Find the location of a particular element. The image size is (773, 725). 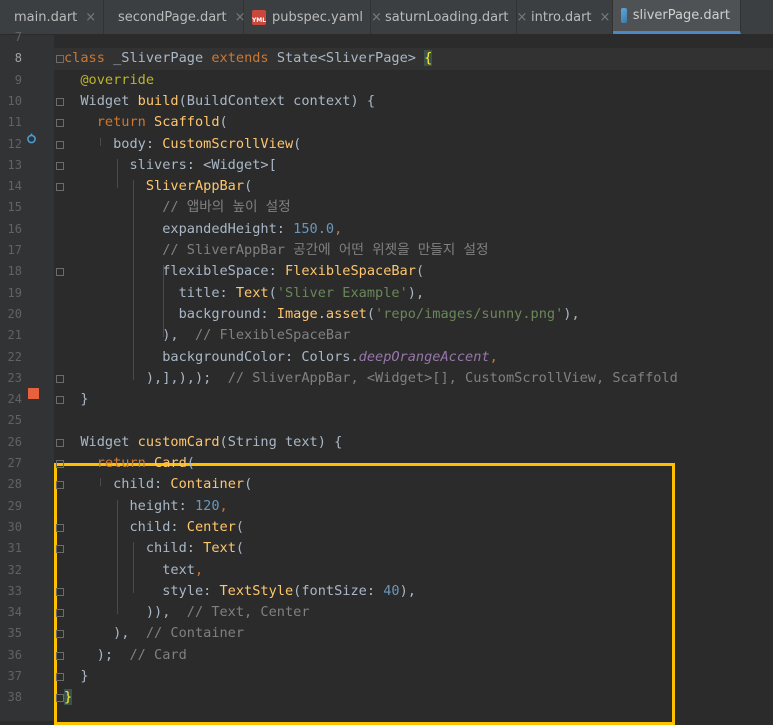

code-token: ), is located at coordinates (129, 335).